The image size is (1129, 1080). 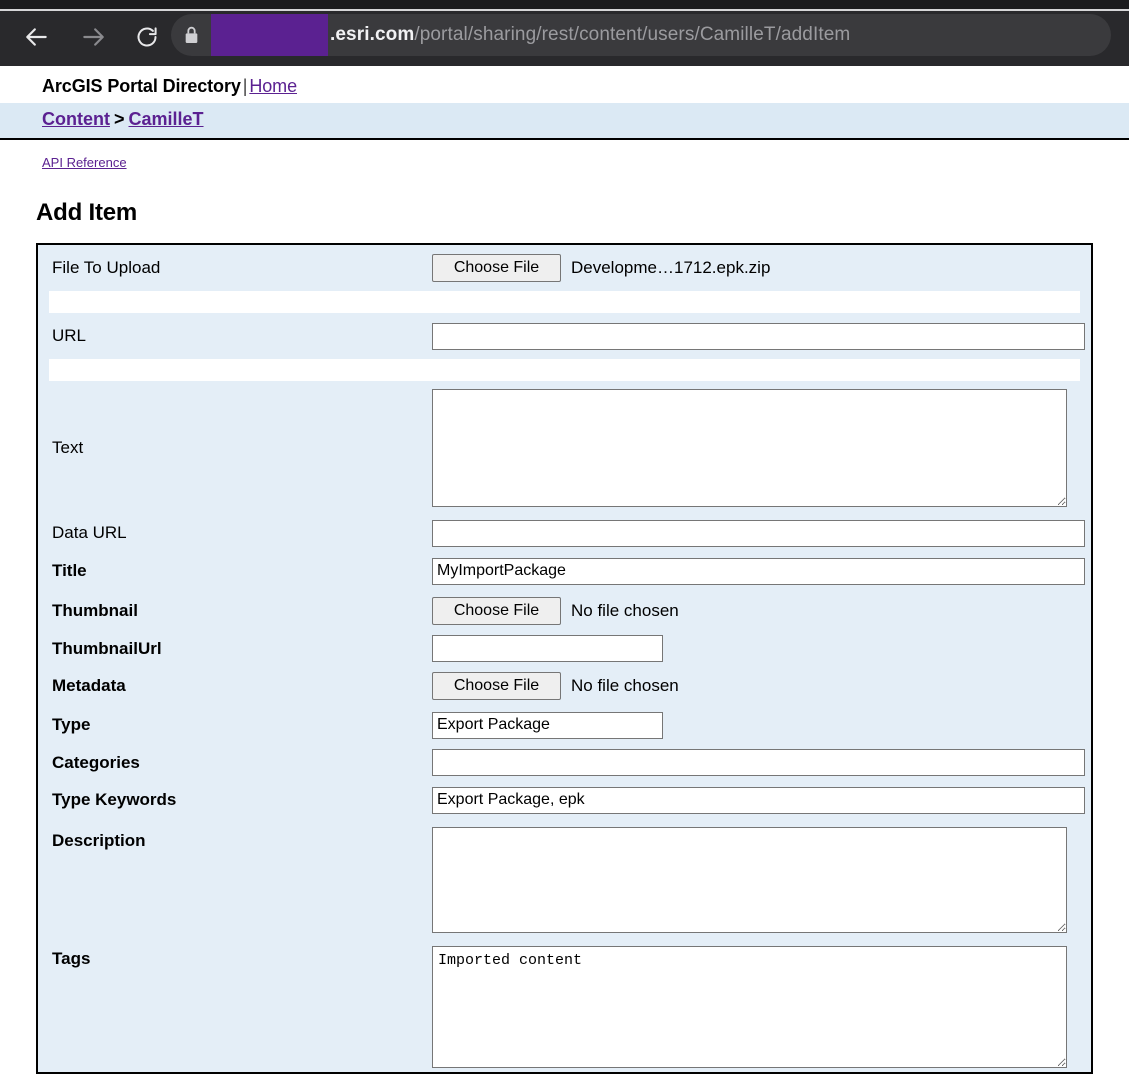 I want to click on label-data-url: Data URL, so click(x=89, y=532).